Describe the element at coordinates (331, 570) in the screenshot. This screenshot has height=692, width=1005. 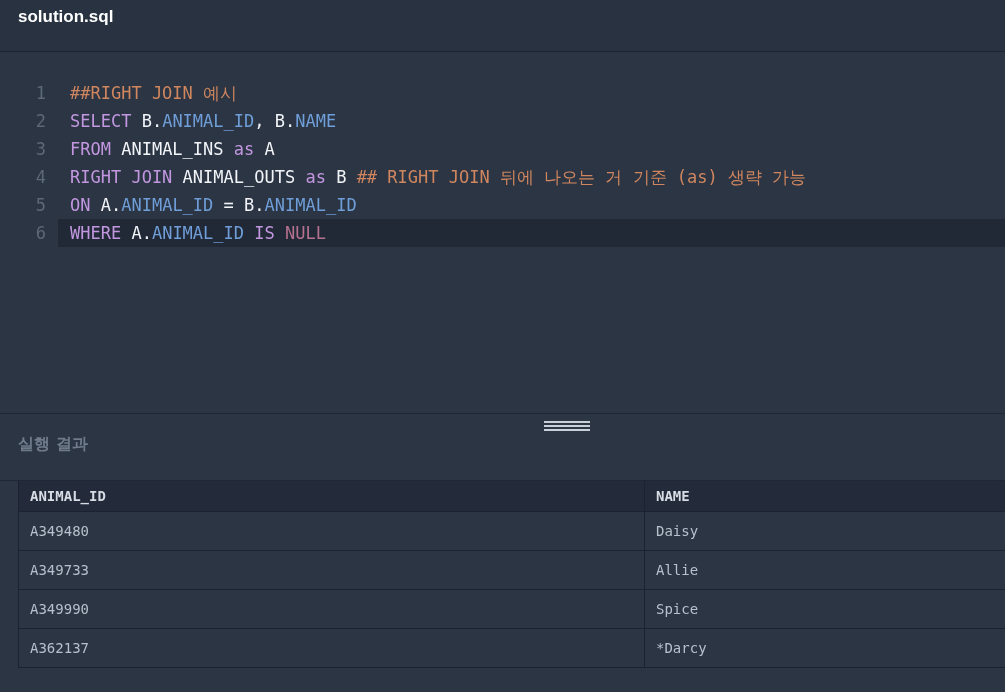
I see `table-cell: A349733` at that location.